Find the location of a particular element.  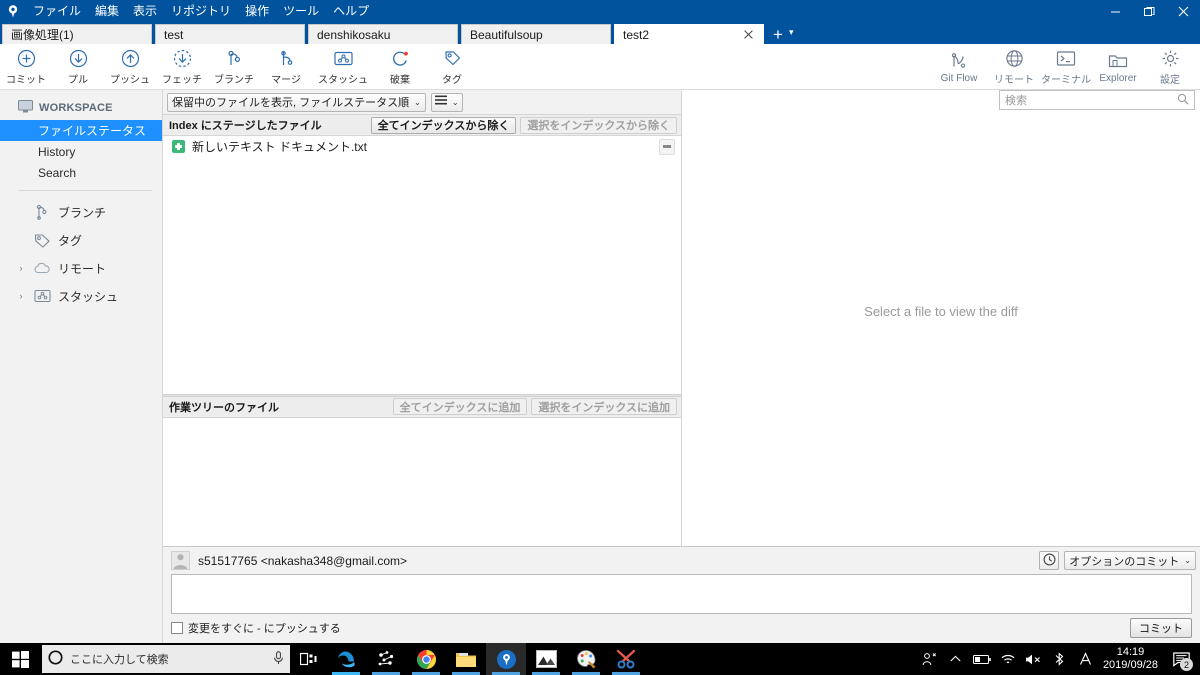

taskbar-app-file-explorer is located at coordinates (466, 659).